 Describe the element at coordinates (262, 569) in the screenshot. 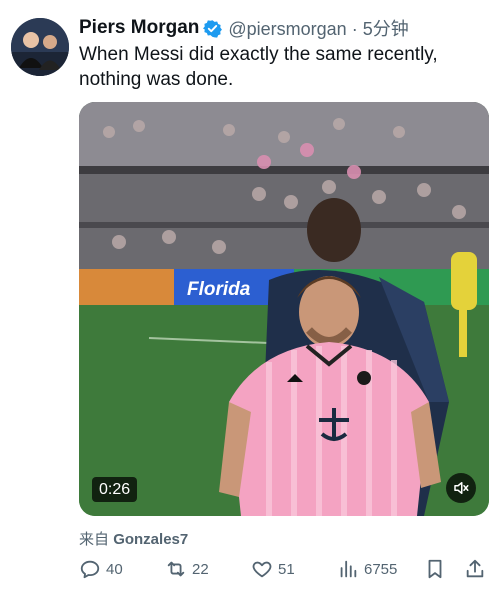

I see `heart-icon` at that location.